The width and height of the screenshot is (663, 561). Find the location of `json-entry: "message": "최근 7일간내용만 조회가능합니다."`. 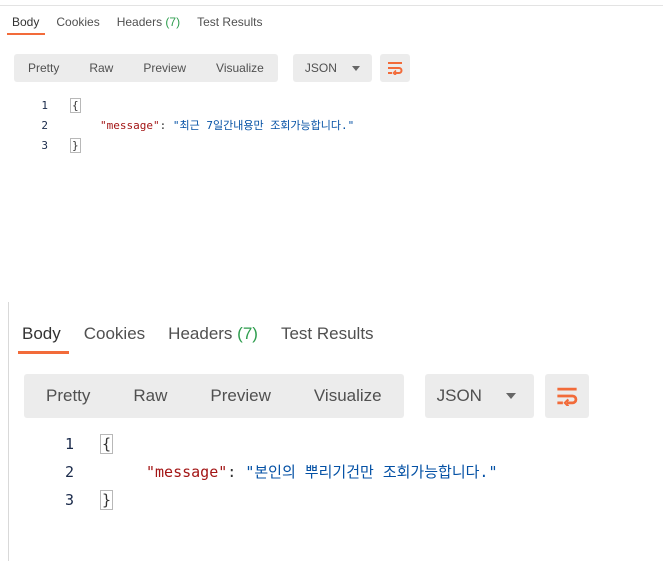

json-entry: "message": "최근 7일간내용만 조회가능합니다." is located at coordinates (227, 126).